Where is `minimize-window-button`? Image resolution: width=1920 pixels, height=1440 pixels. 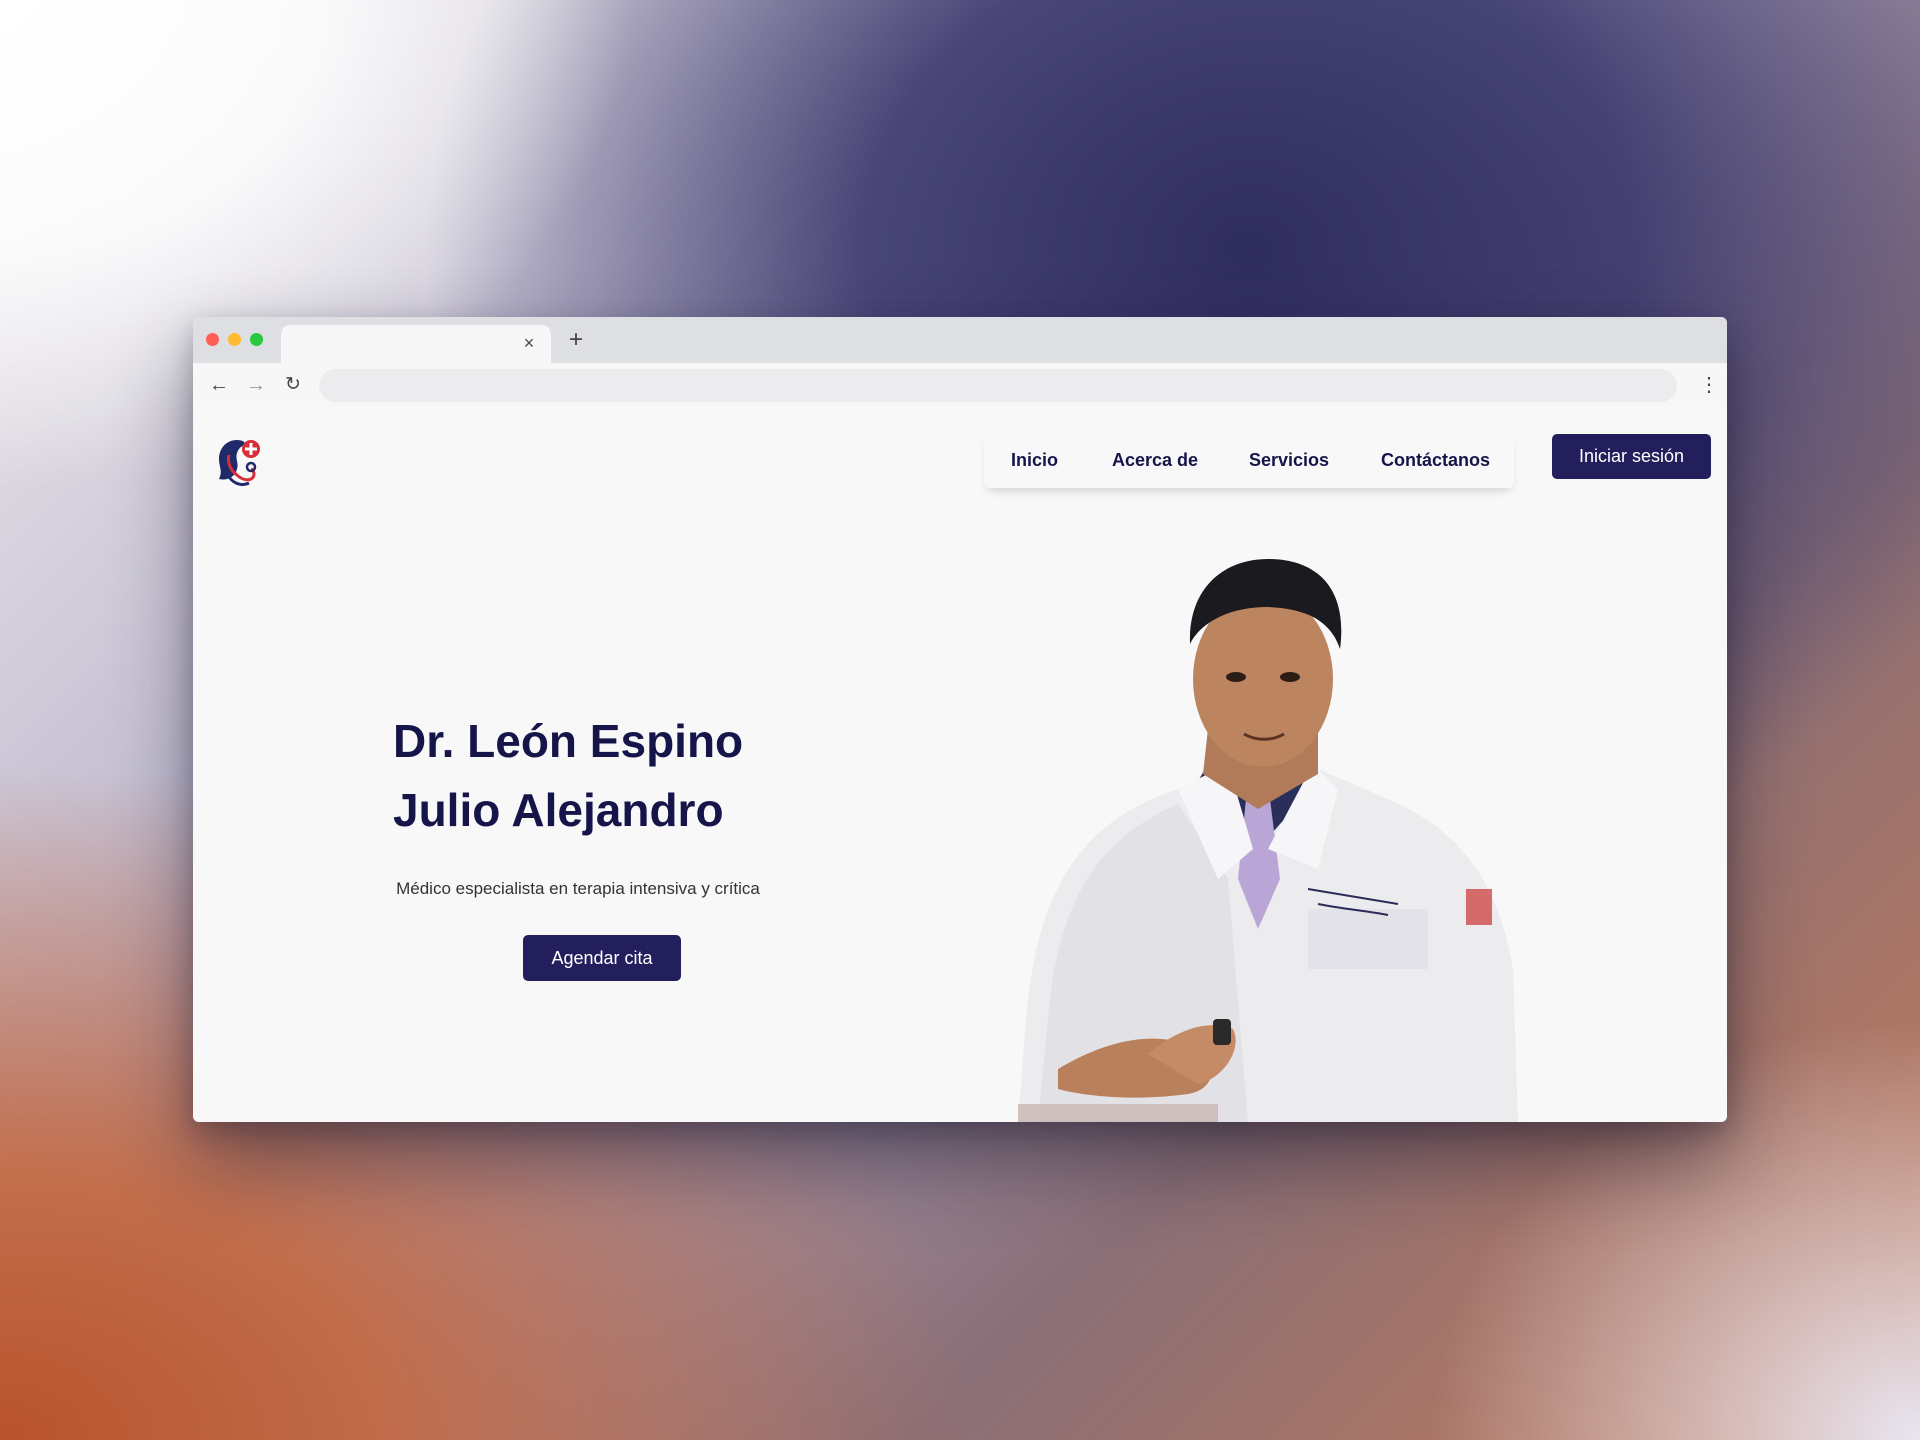
minimize-window-button is located at coordinates (234, 339).